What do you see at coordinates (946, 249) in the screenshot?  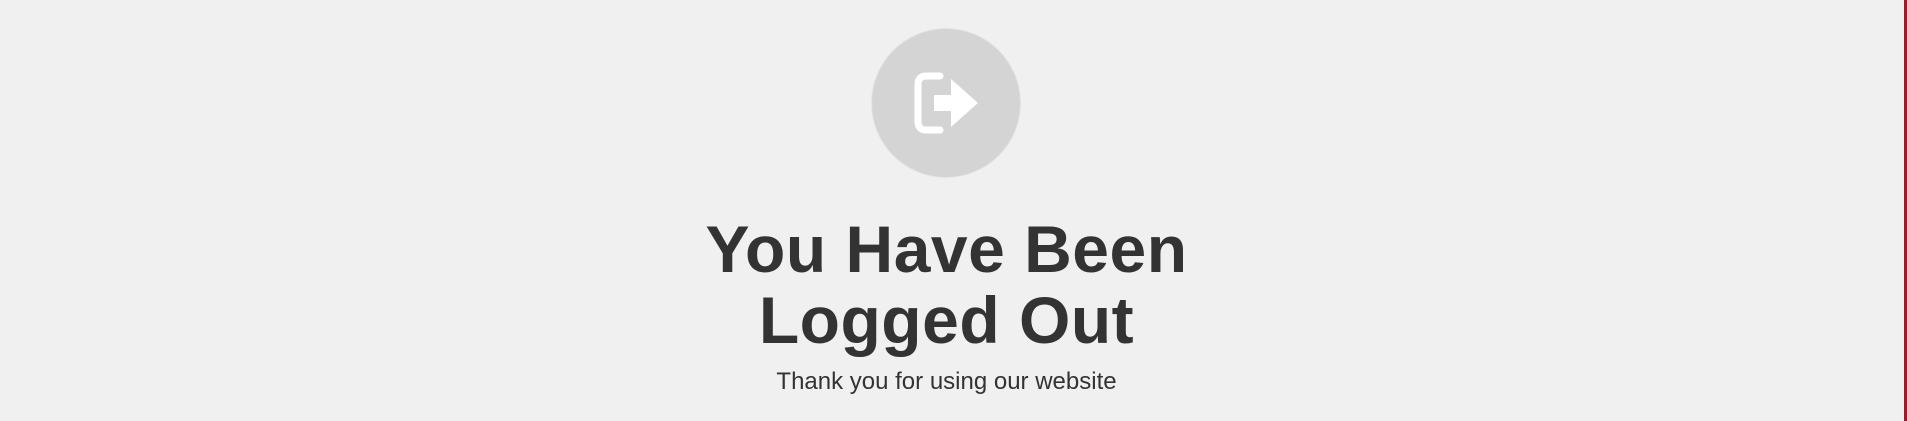 I see `page-title-line-1: You Have Been` at bounding box center [946, 249].